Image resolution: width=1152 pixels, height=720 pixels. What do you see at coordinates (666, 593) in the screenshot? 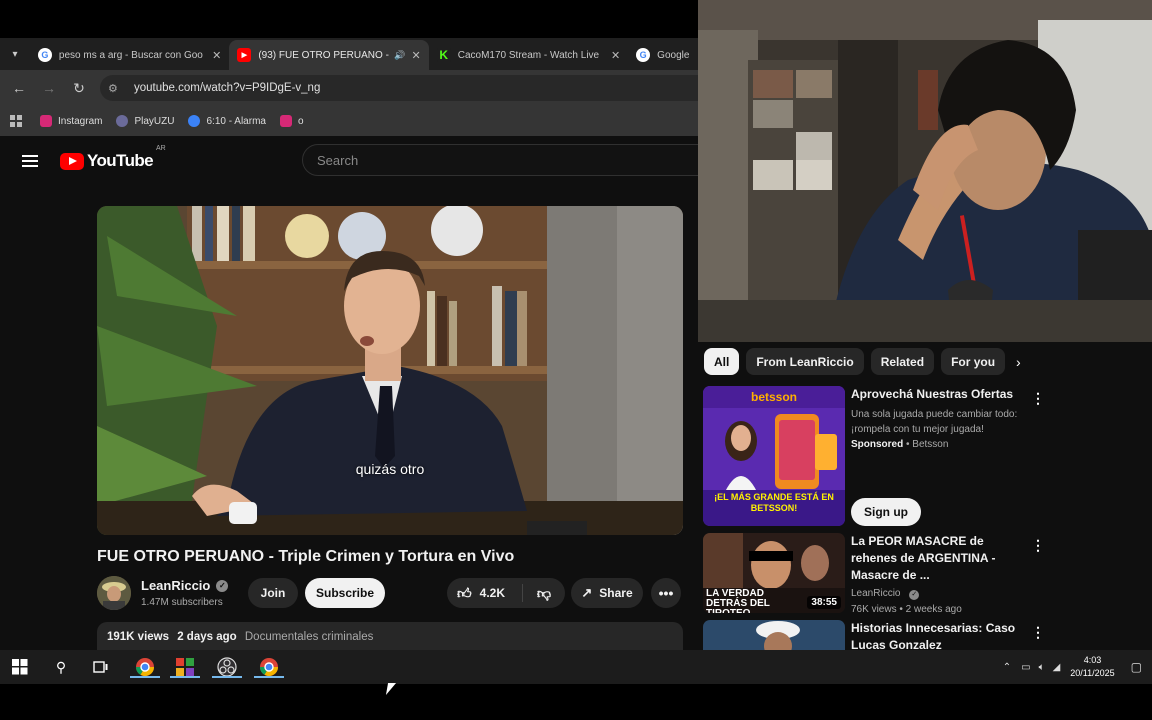
I see `more-actions-icon: •••` at bounding box center [666, 593].